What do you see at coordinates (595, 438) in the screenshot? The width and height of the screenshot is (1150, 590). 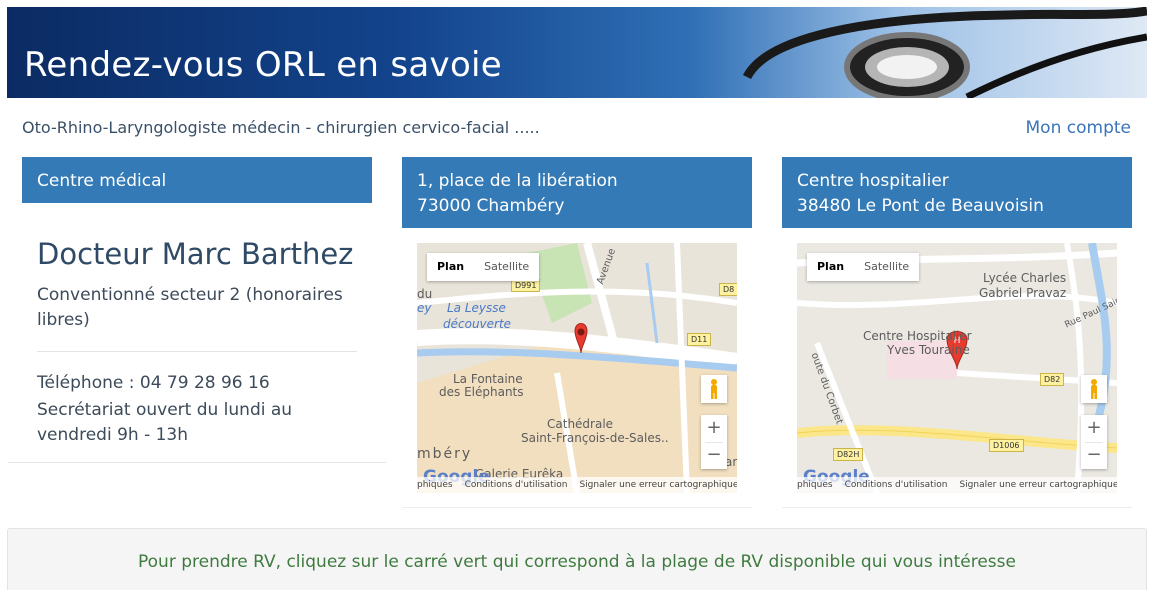 I see `label-cathedrale-2: Saint-François-de-Sales..` at bounding box center [595, 438].